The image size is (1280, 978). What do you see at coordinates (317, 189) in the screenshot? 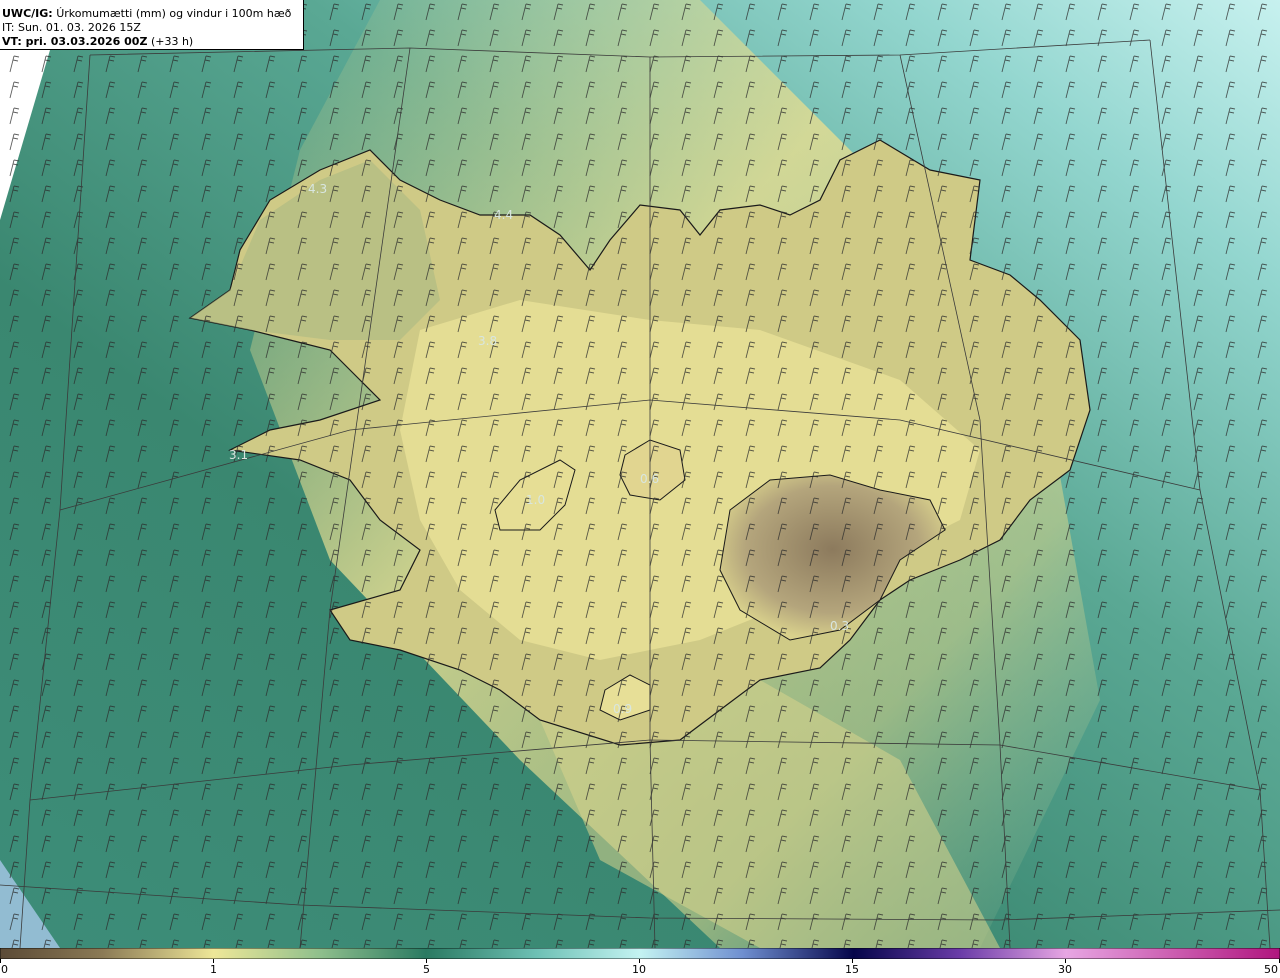
I see `map-label-1: 4.3` at bounding box center [317, 189].